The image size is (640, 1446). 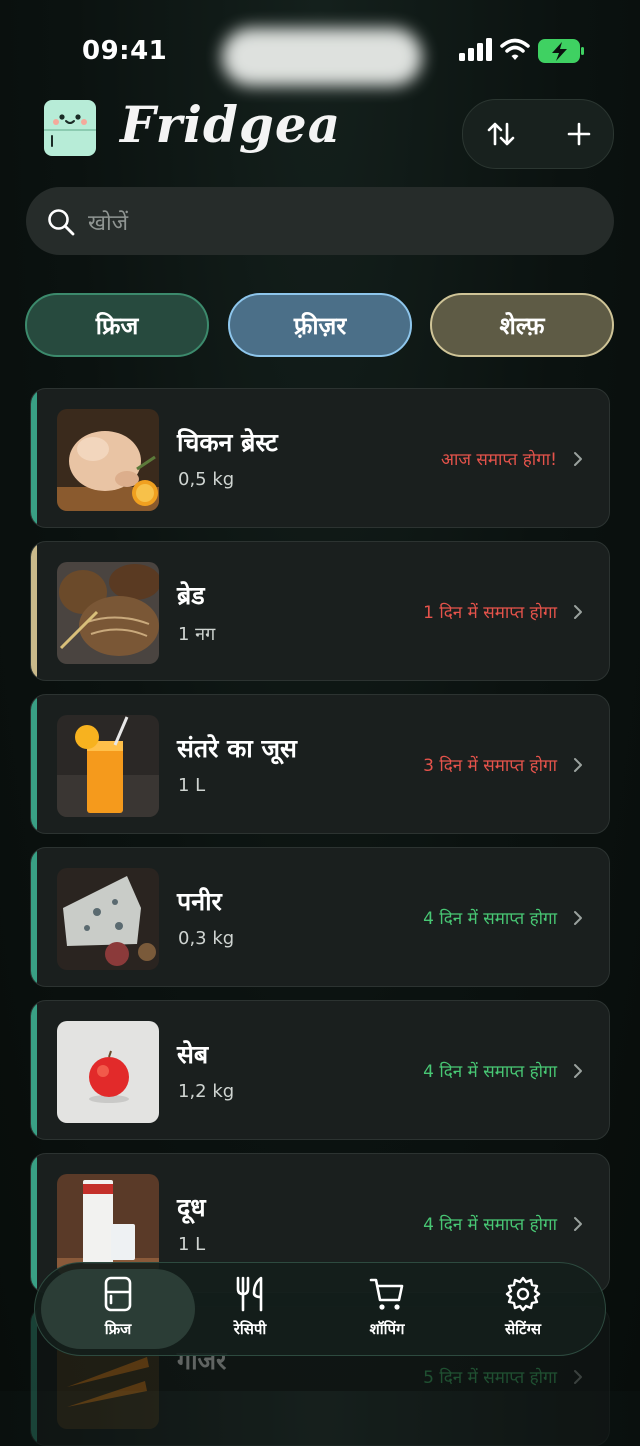 I want to click on apple-image, so click(x=108, y=1072).